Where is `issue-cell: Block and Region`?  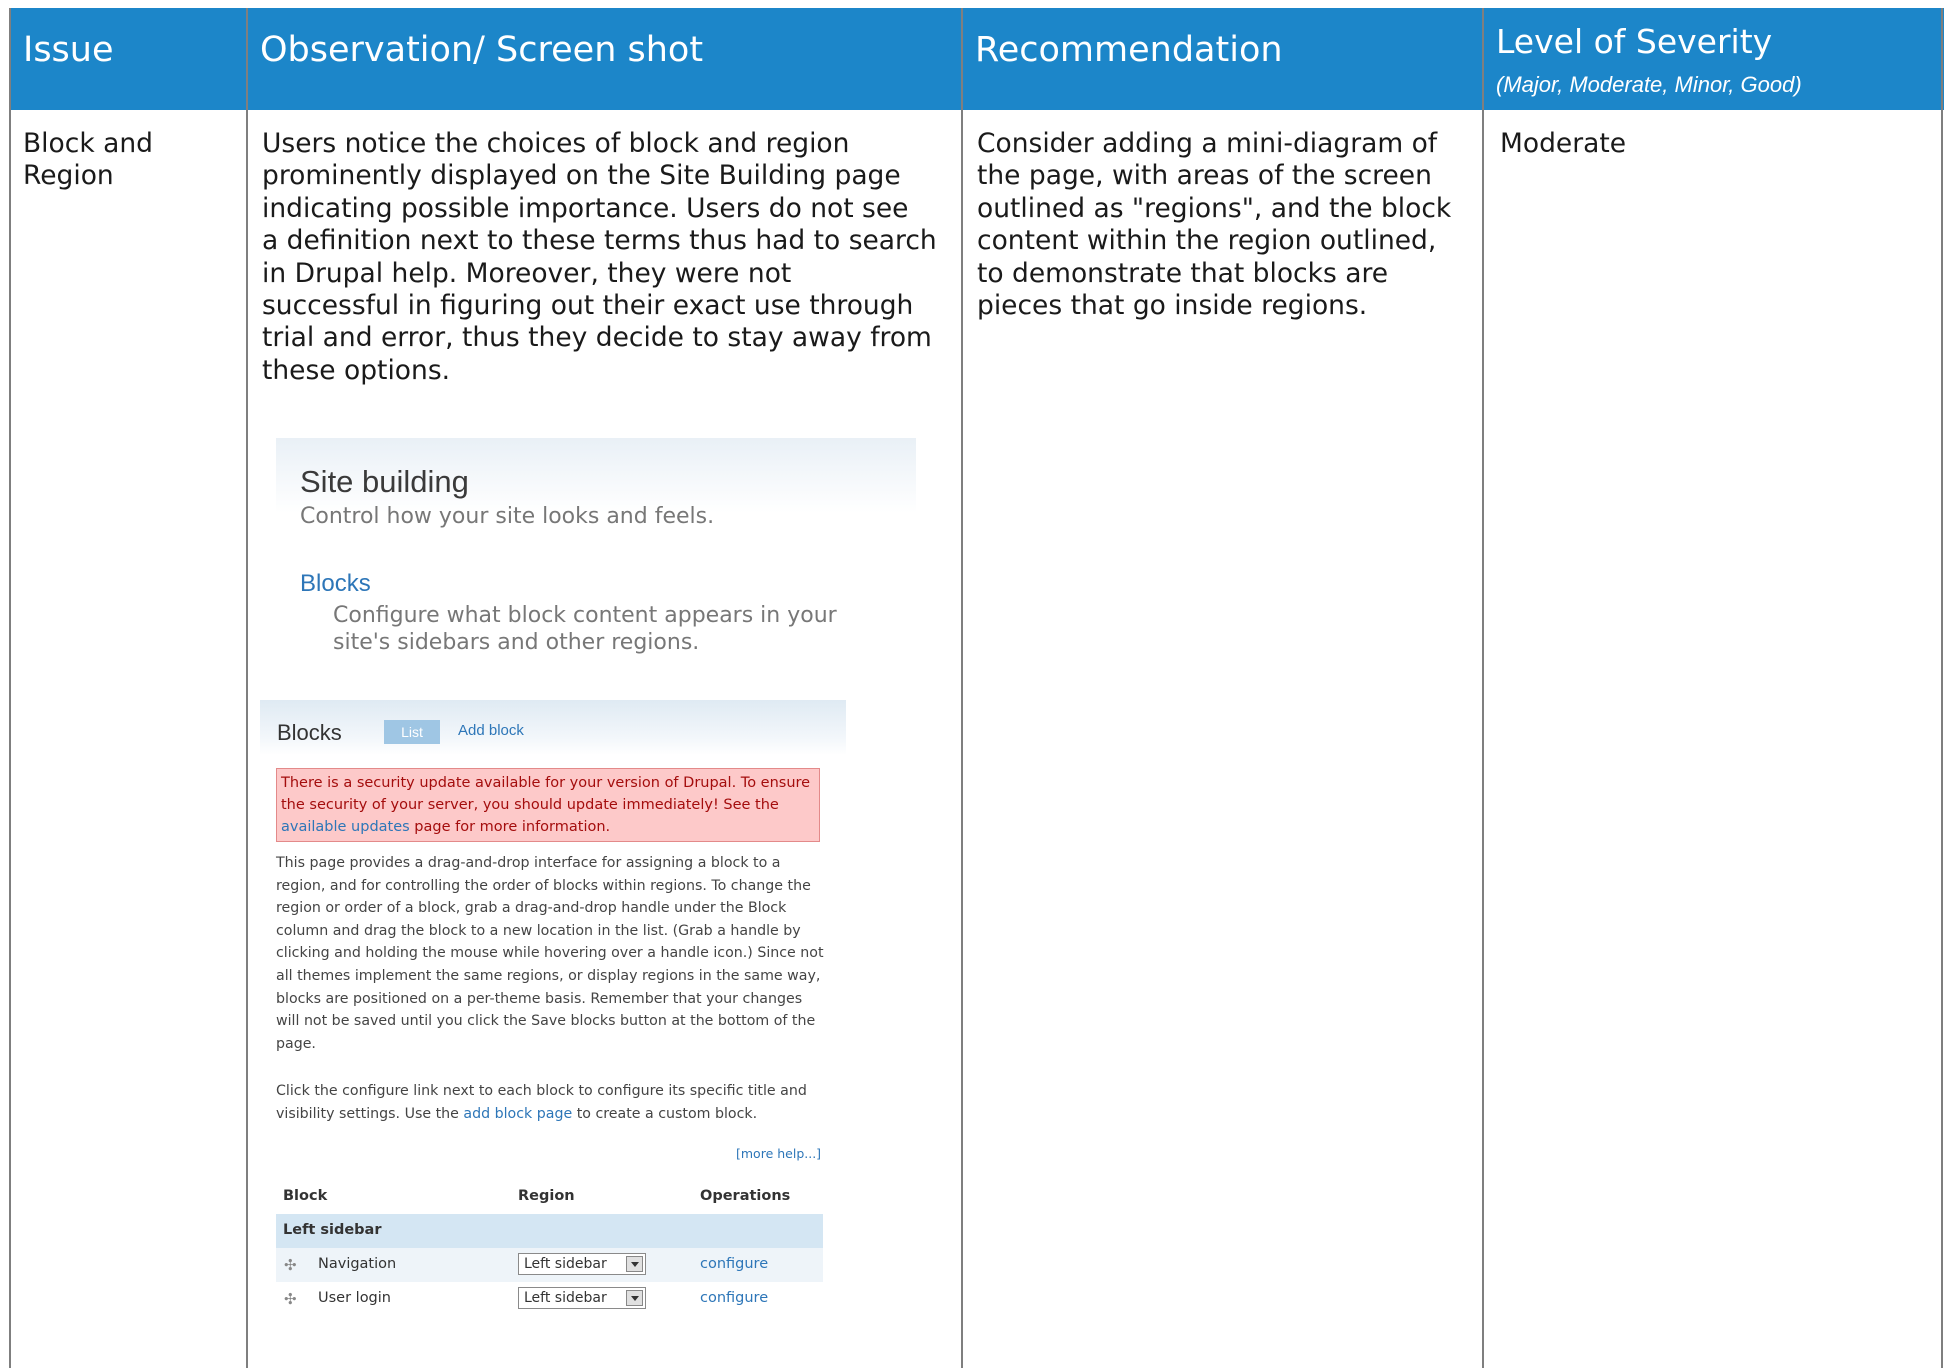 issue-cell: Block and Region is located at coordinates (88, 160).